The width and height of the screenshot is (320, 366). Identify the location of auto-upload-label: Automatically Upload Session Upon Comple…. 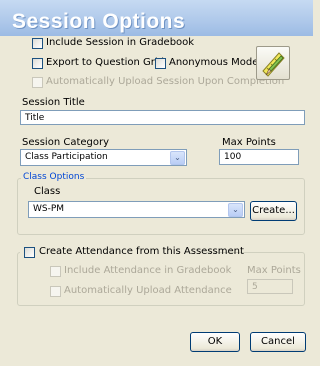
(165, 81).